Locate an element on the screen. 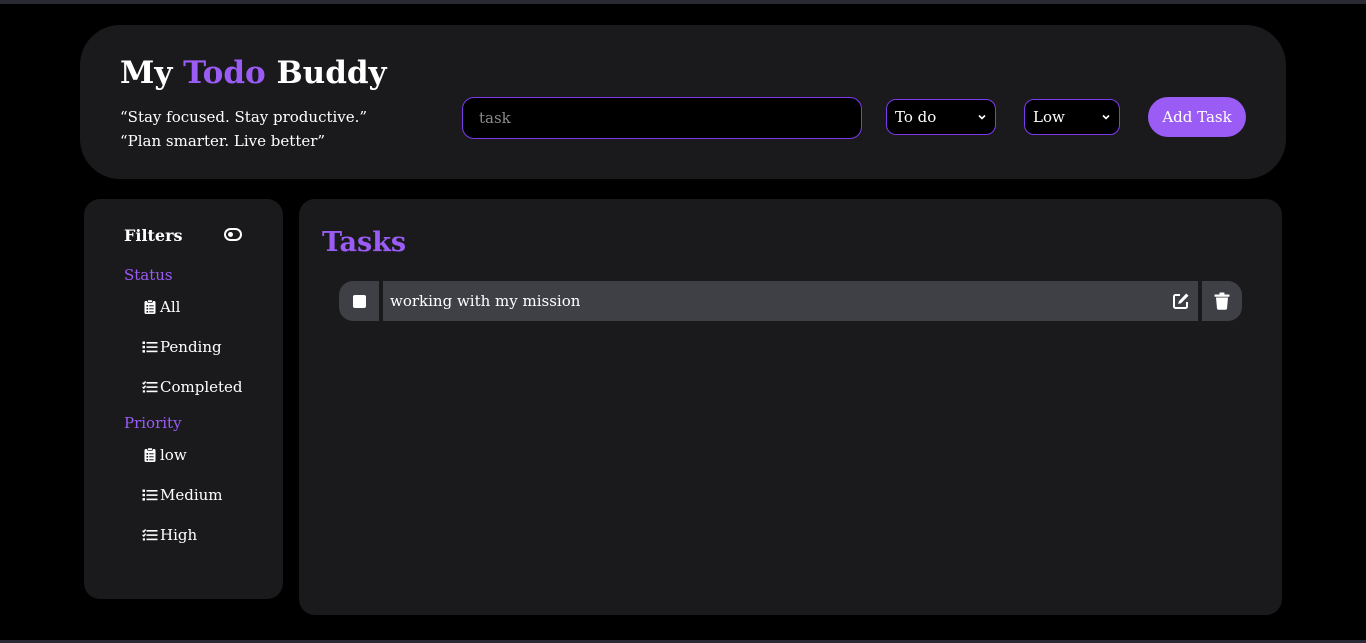  priority-section-label: Priority is located at coordinates (153, 423).